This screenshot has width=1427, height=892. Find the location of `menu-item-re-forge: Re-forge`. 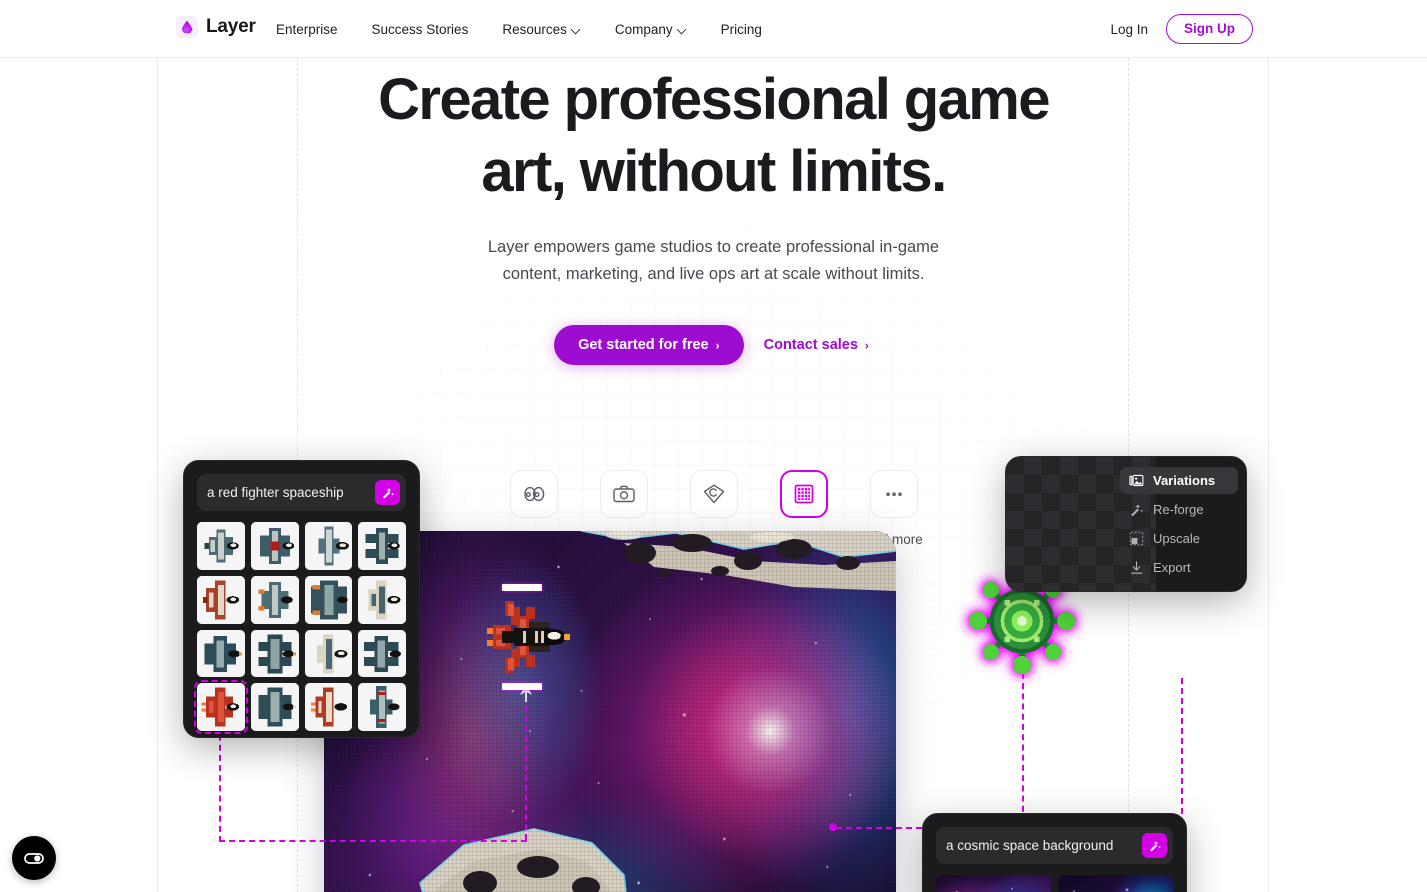

menu-item-re-forge: Re-forge is located at coordinates (1179, 509).